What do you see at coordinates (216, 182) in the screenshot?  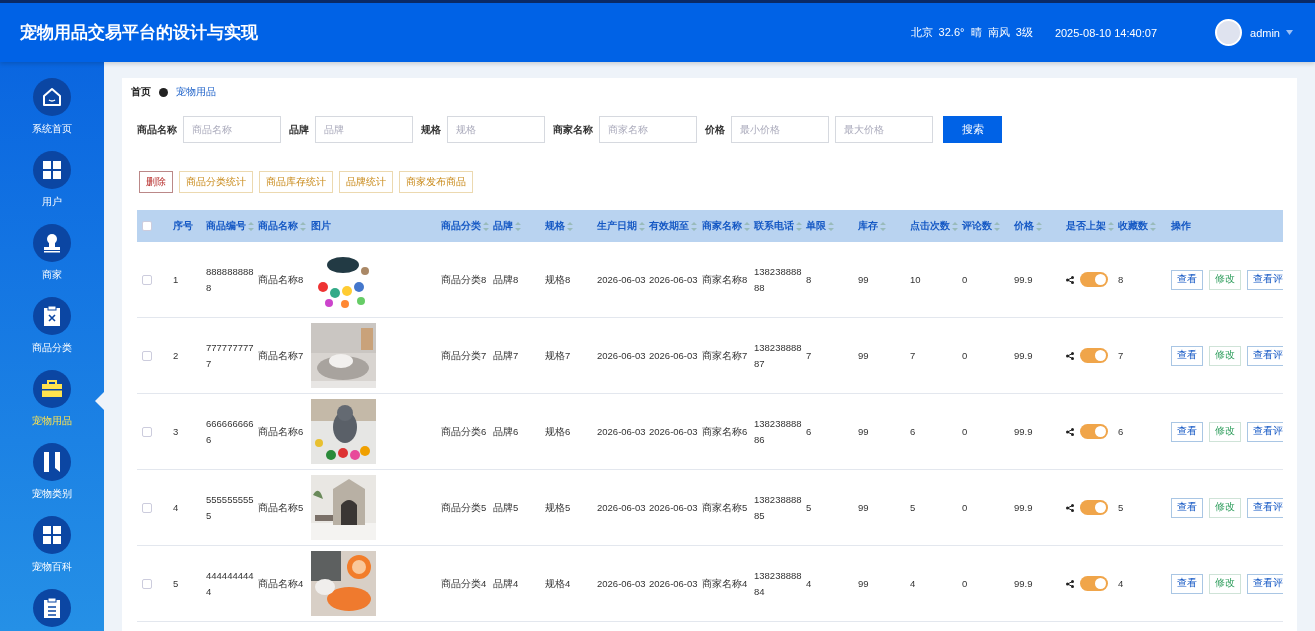 I see `action-button: 商品分类统计` at bounding box center [216, 182].